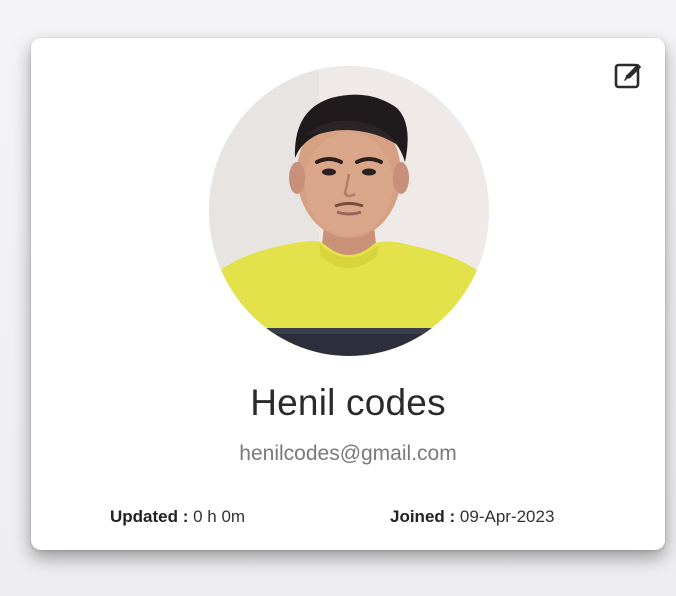 This screenshot has width=676, height=596. Describe the element at coordinates (149, 516) in the screenshot. I see `updated-label: Updated :` at that location.